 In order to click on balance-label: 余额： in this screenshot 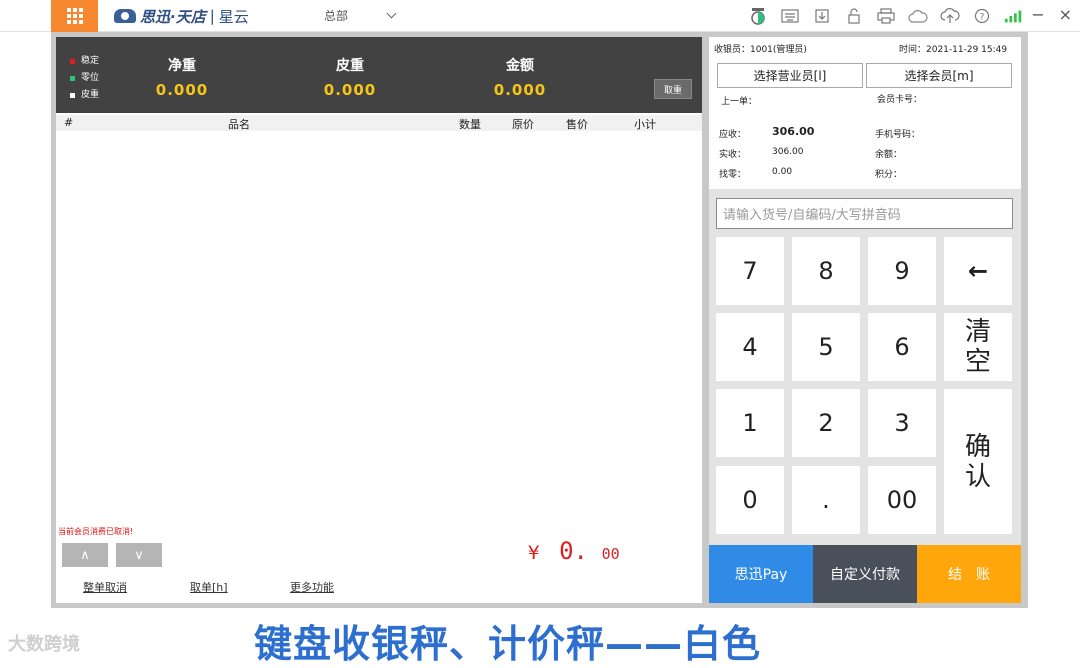, I will do `click(889, 155)`.